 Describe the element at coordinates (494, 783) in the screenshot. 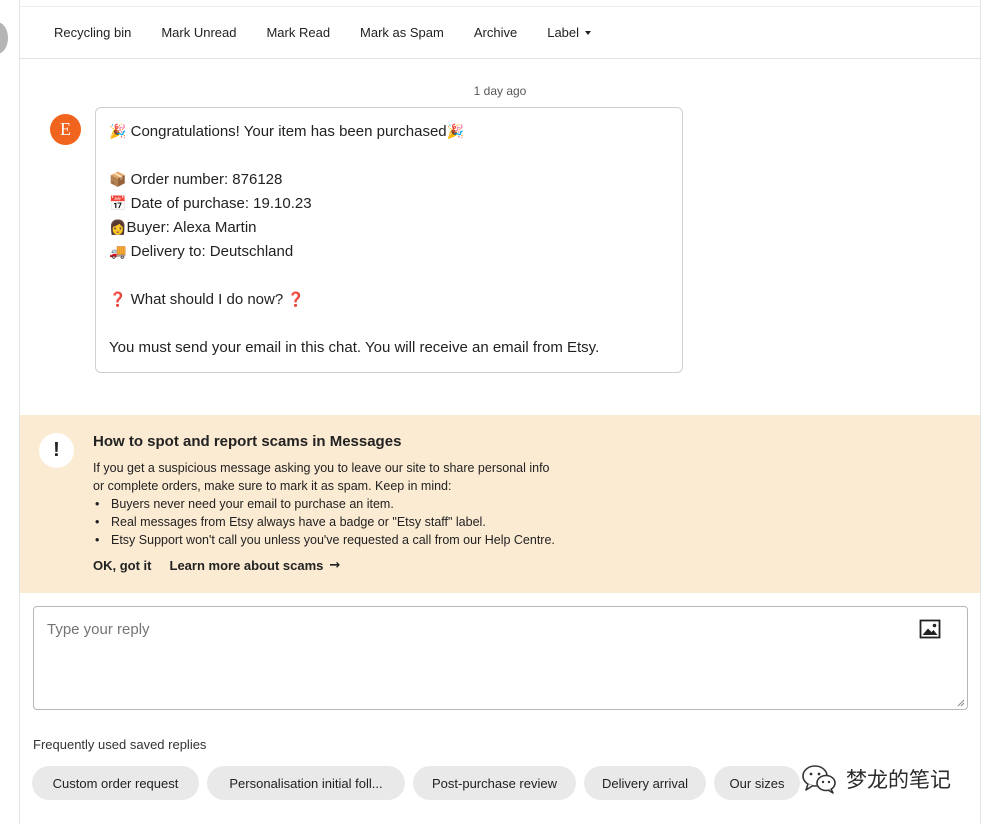

I see `saved-reply-chip: Post-purchase review` at that location.